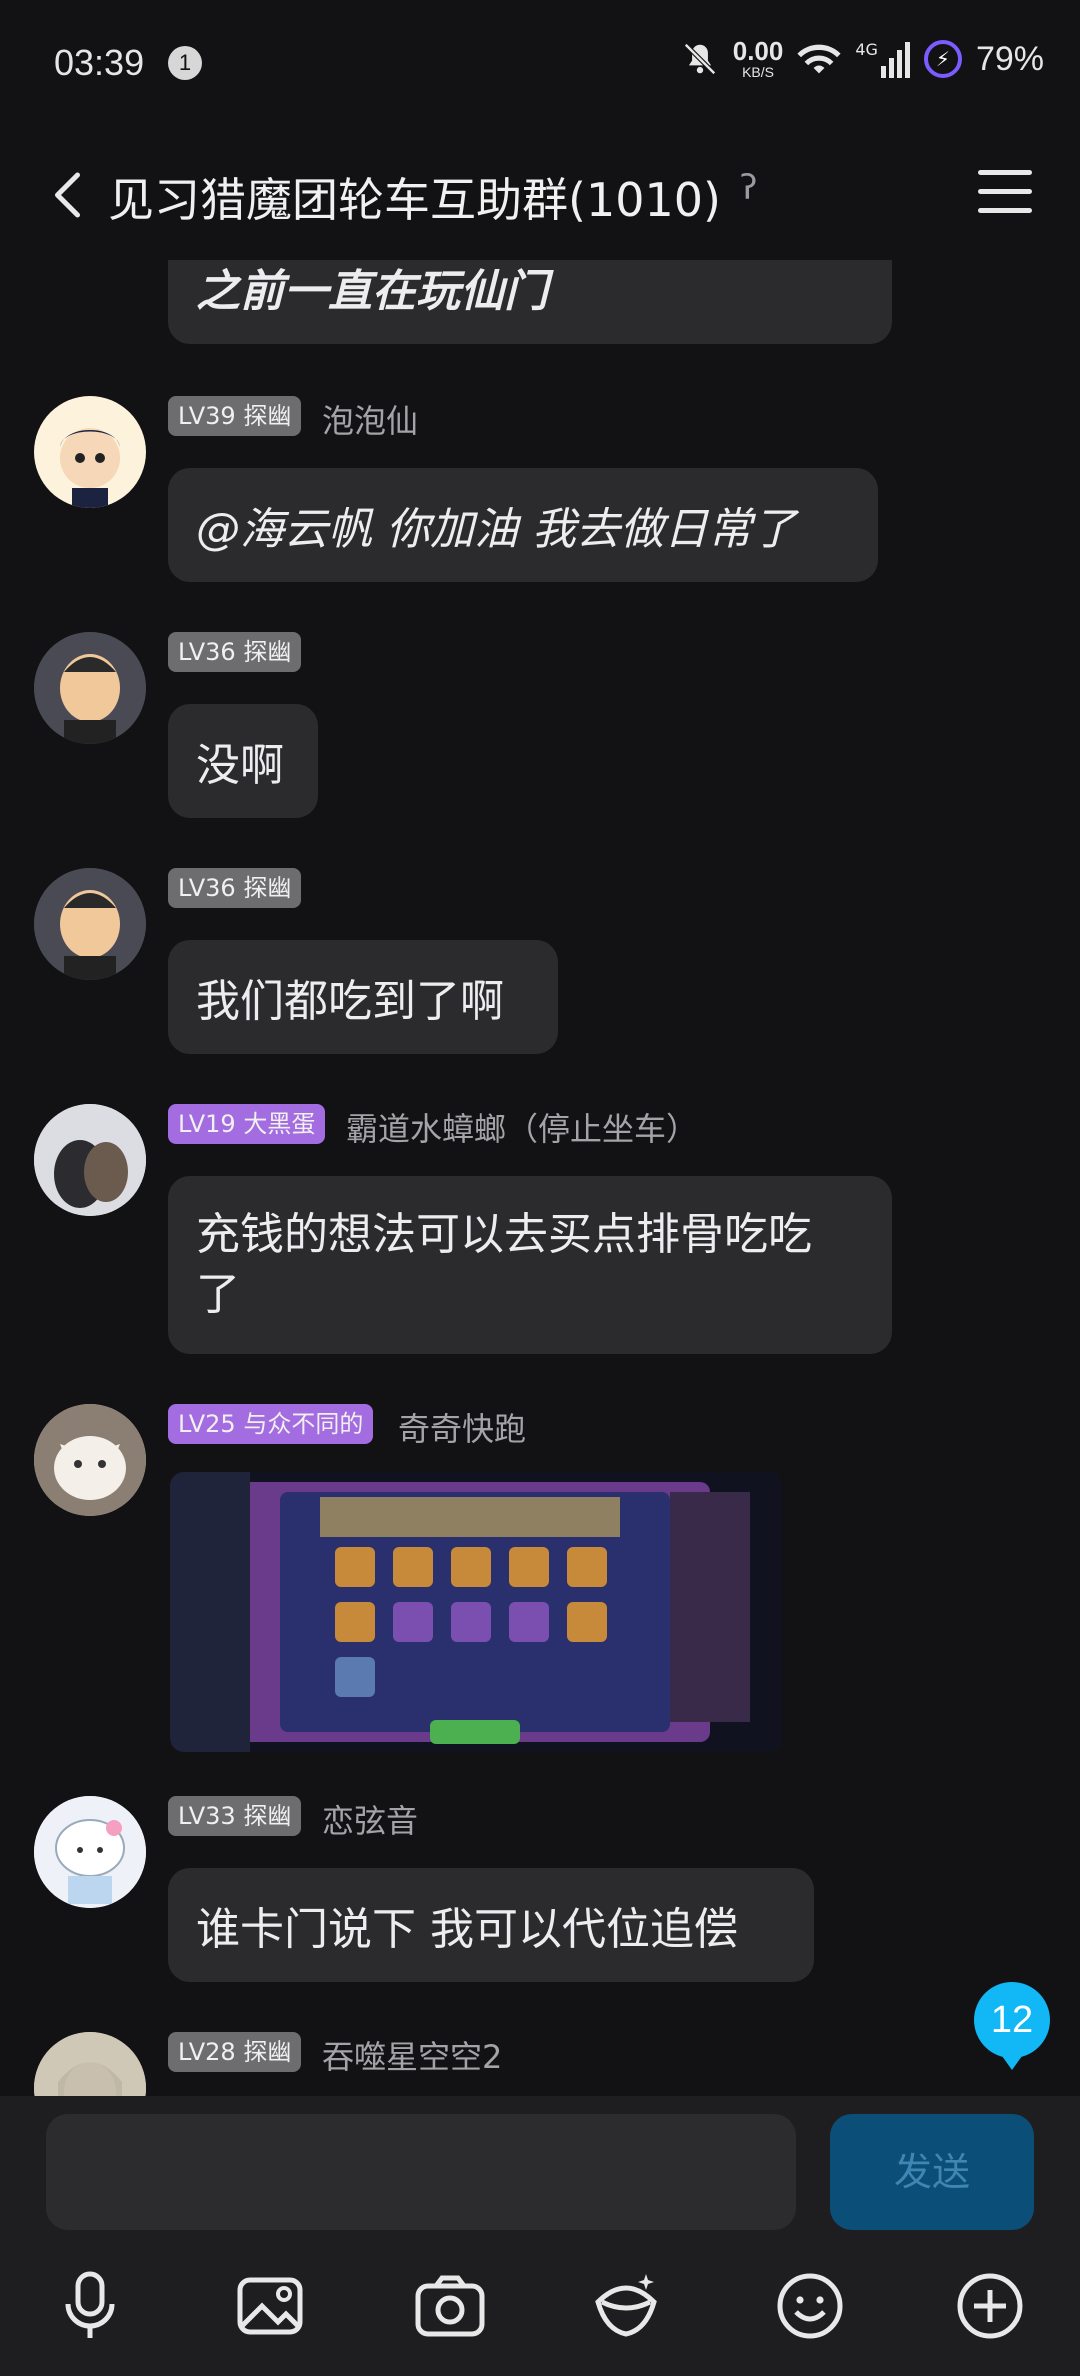 This screenshot has width=1080, height=2376. Describe the element at coordinates (90, 2306) in the screenshot. I see `mic-icon` at that location.